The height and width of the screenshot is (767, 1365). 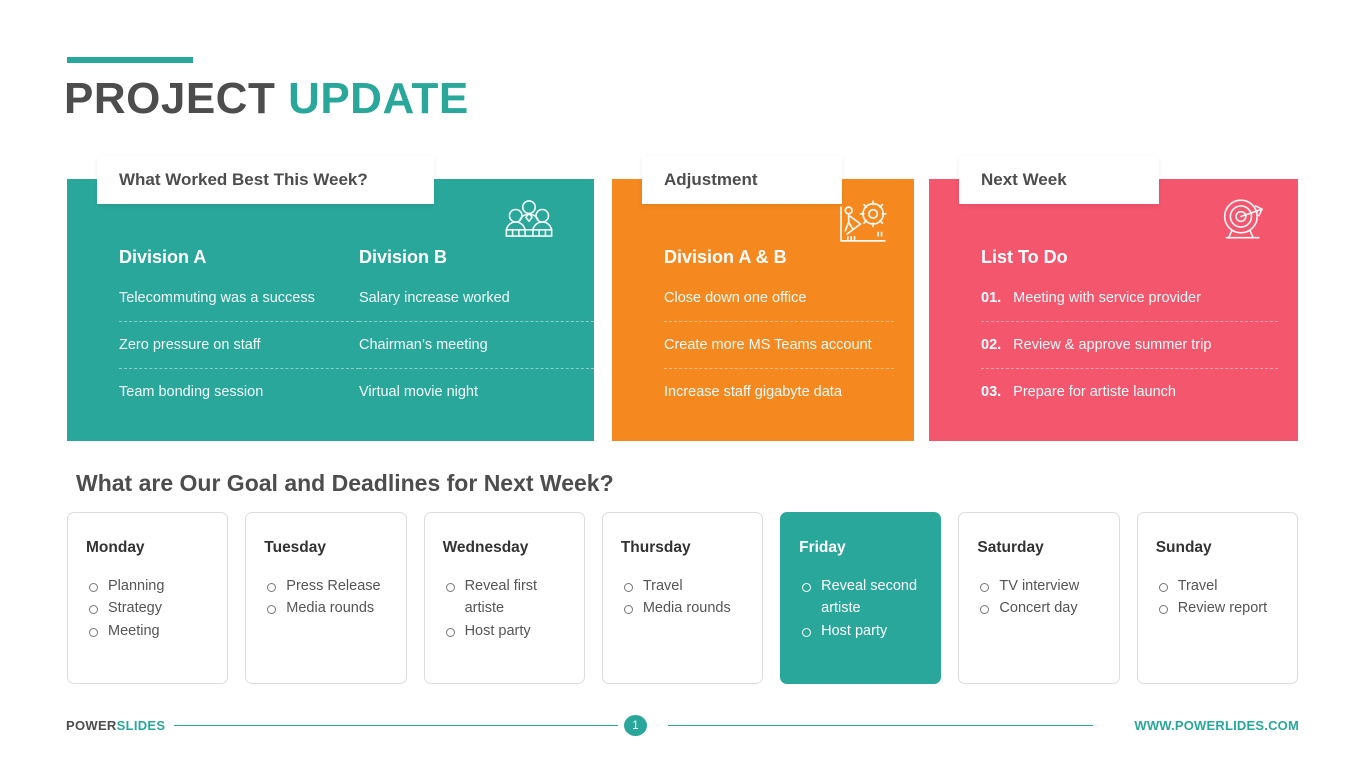 I want to click on day-card-sunday: Sunday Travel Review report, so click(x=1217, y=598).